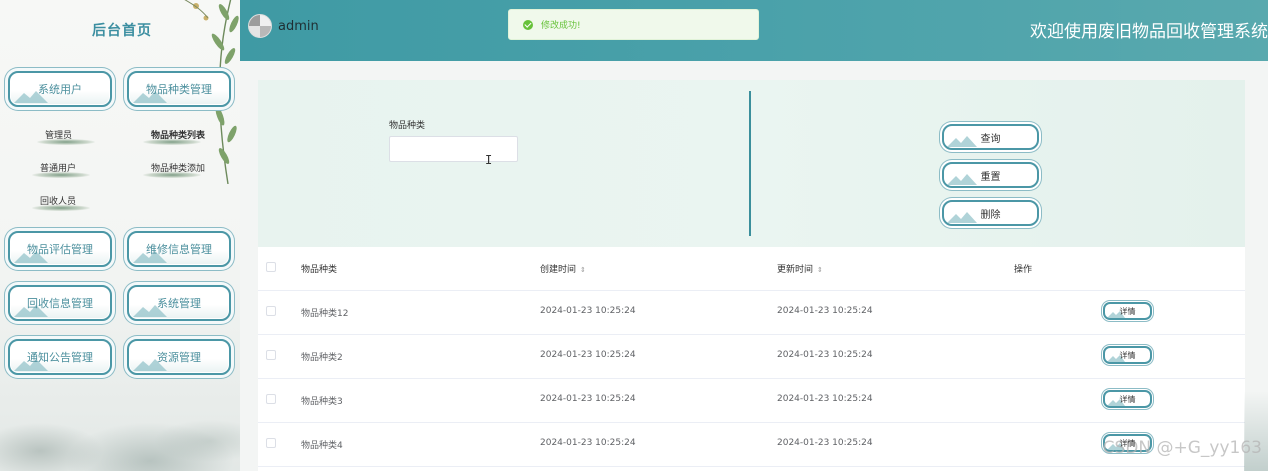 This screenshot has height=471, width=1268. What do you see at coordinates (1023, 270) in the screenshot?
I see `header-actions: 操作` at bounding box center [1023, 270].